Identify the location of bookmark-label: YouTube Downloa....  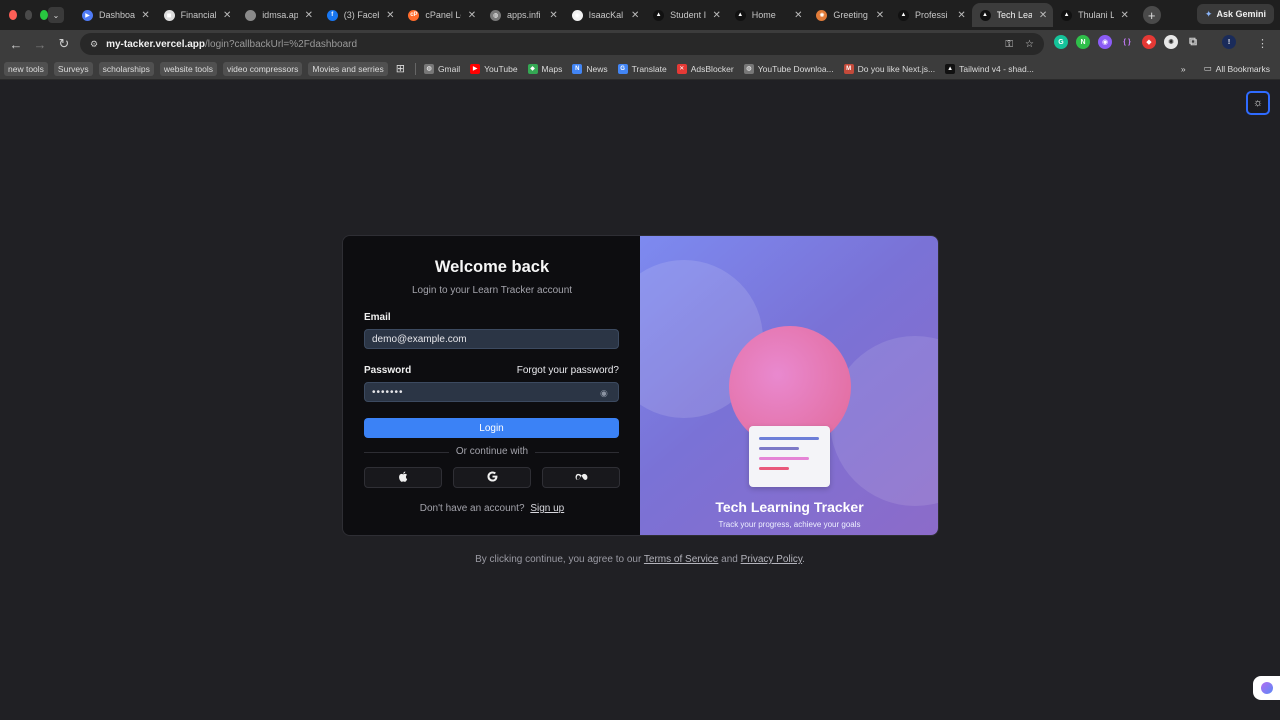
(795, 68).